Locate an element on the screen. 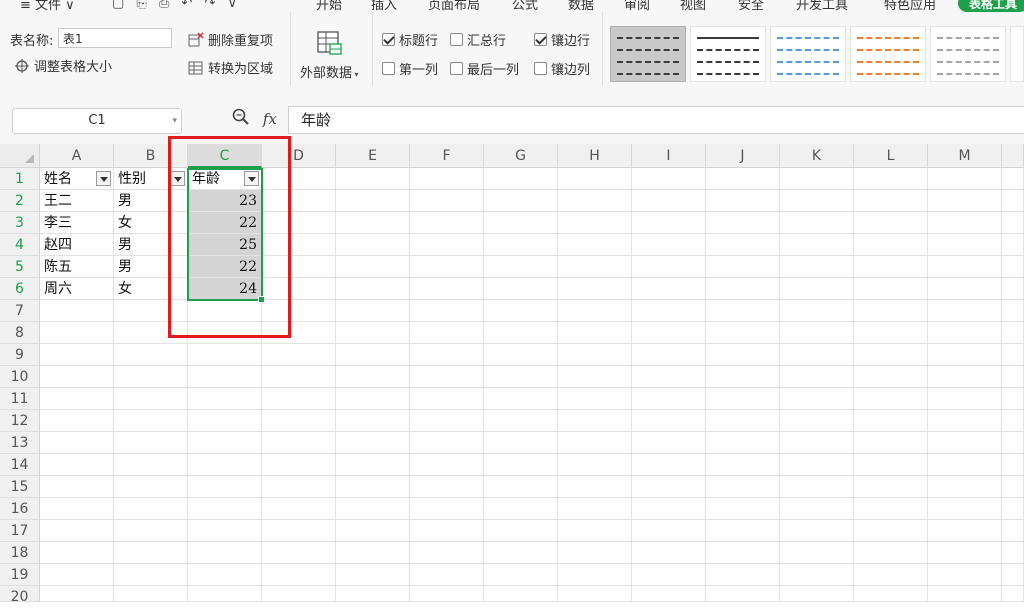 The width and height of the screenshot is (1024, 608). tab-developer: 开发工具 is located at coordinates (822, 6).